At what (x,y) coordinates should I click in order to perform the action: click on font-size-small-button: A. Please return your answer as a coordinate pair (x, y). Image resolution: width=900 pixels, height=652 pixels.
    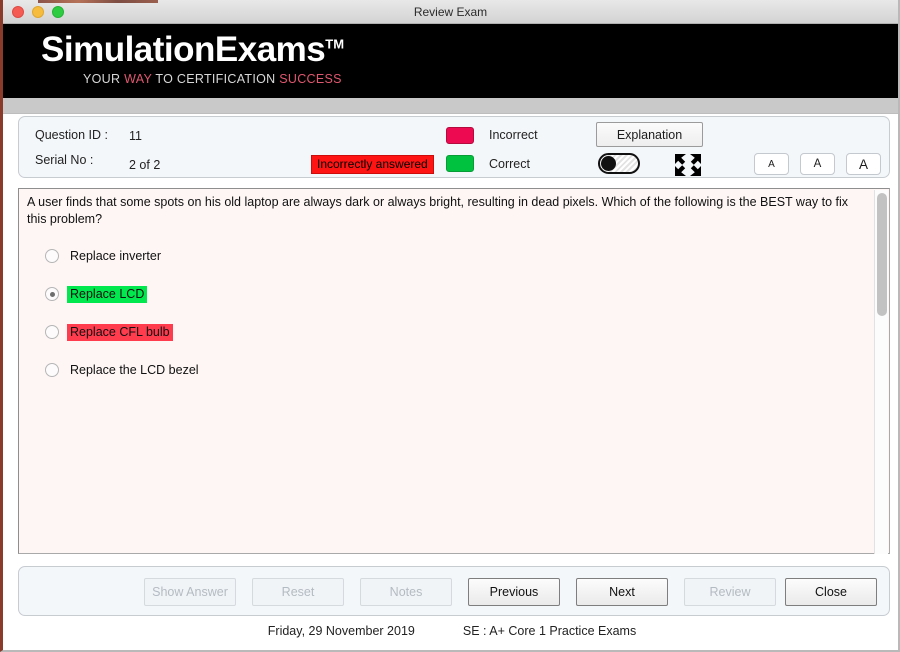
    Looking at the image, I should click on (771, 164).